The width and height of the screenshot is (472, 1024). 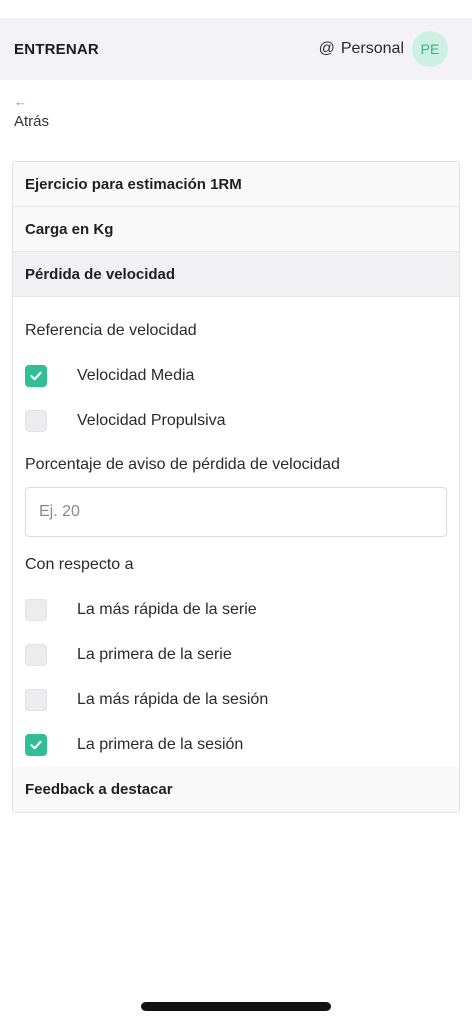 I want to click on checkbox-row-fastest-of-session: La más rápida de la sesión, so click(x=236, y=699).